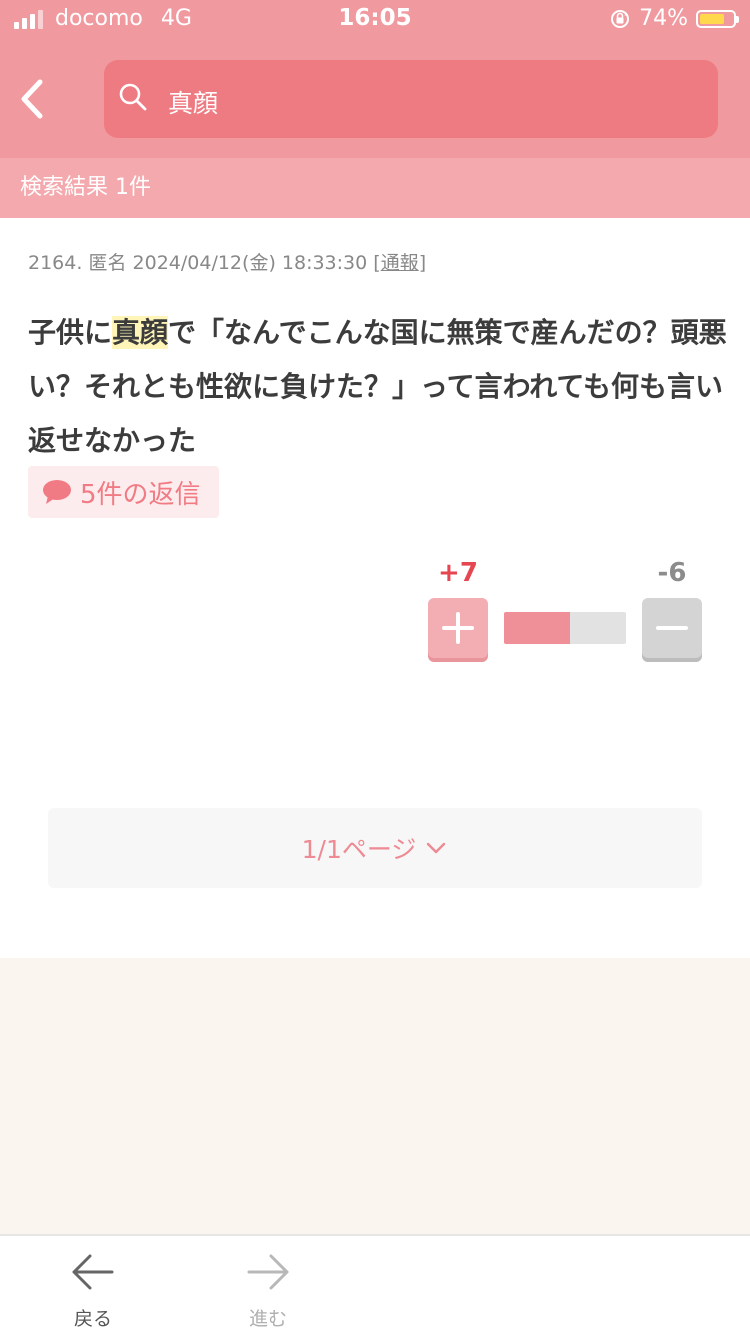 The image size is (750, 1334). Describe the element at coordinates (193, 103) in the screenshot. I see `search-query: 真顔` at that location.